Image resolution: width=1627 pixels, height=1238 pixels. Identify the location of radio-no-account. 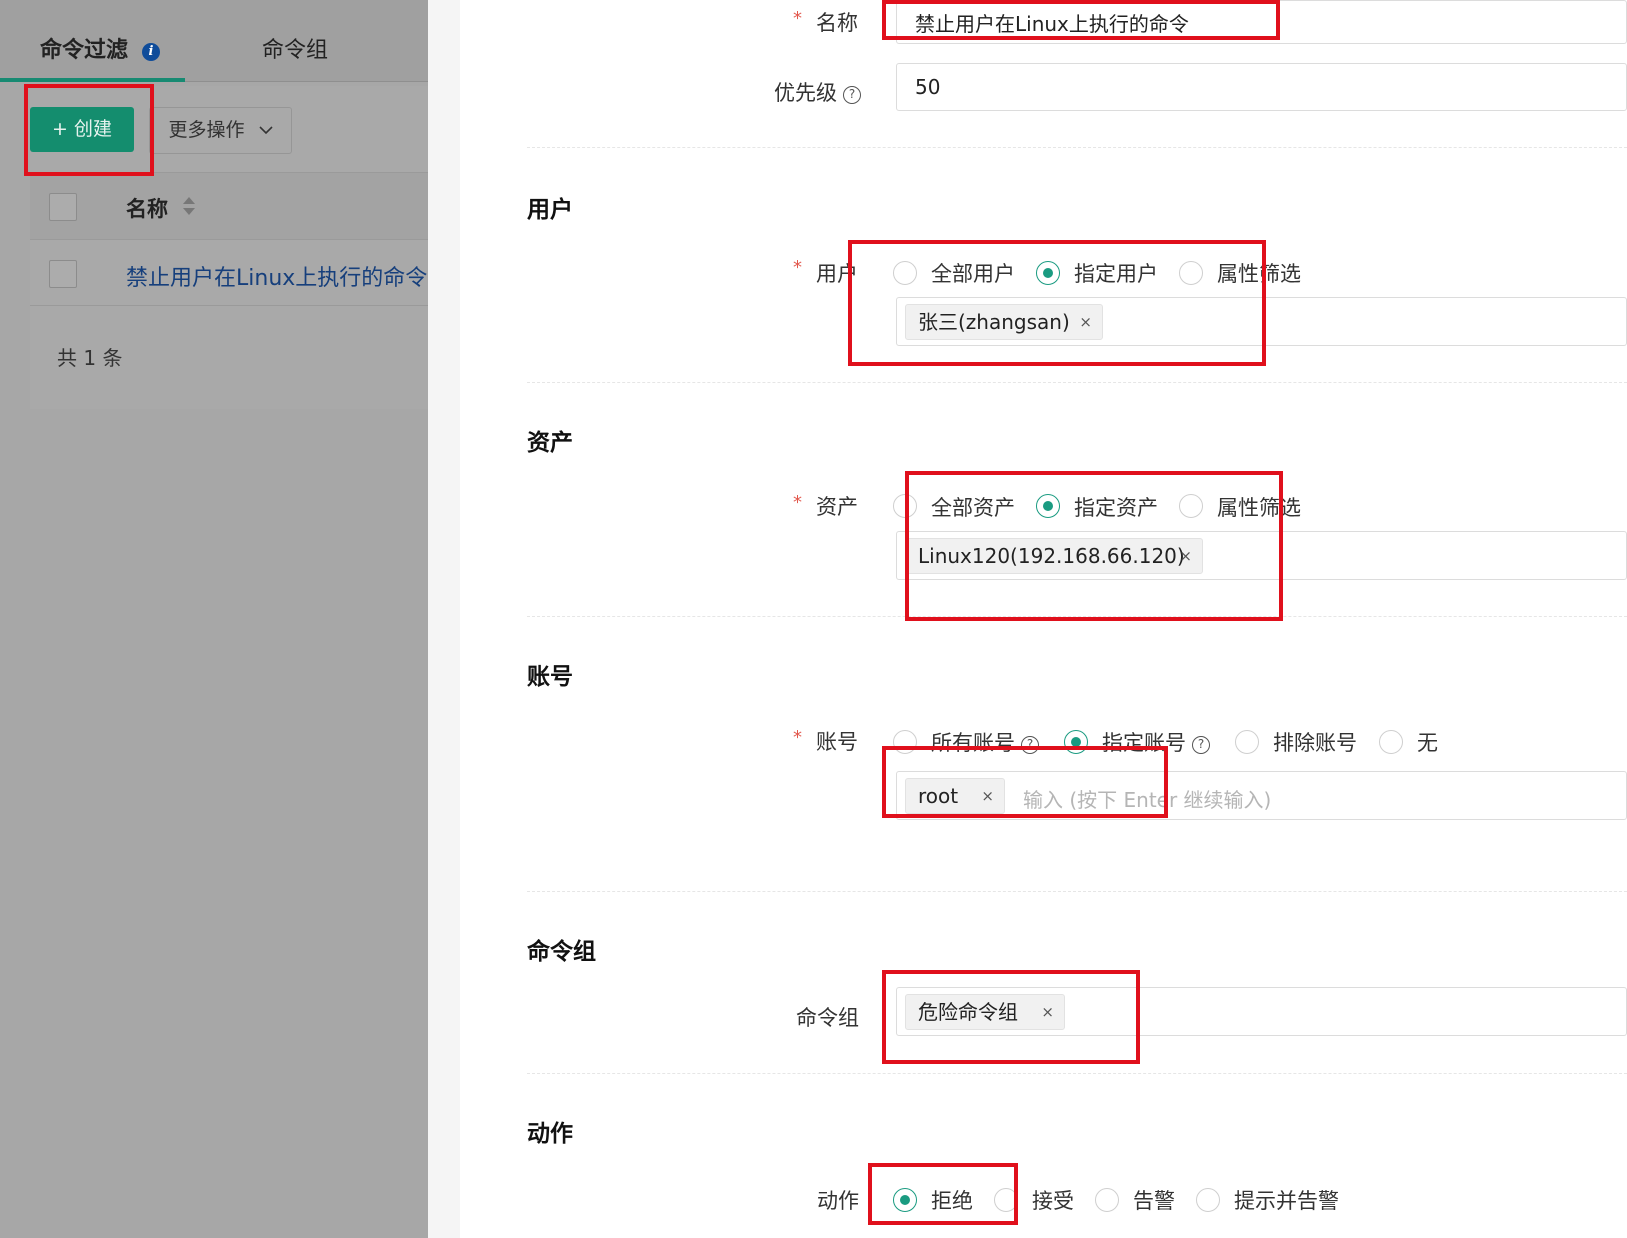
(1391, 742).